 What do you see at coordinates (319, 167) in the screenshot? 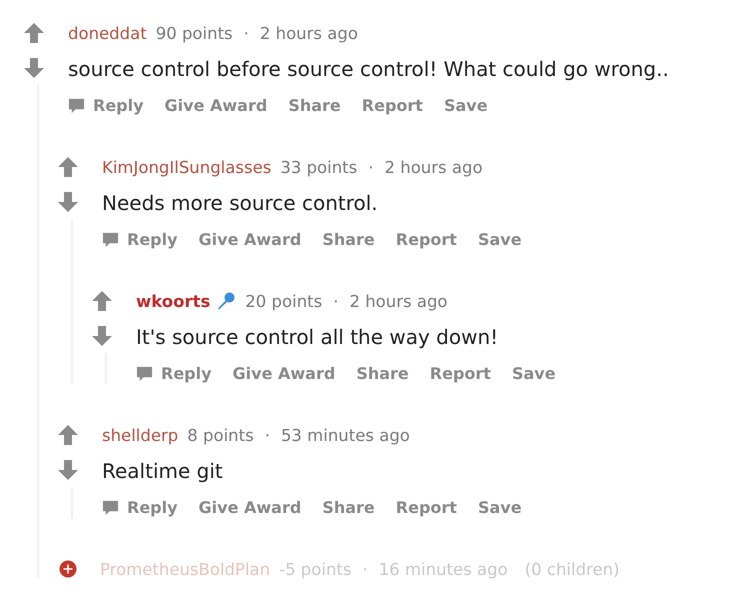
I see `points-text: 33 points` at bounding box center [319, 167].